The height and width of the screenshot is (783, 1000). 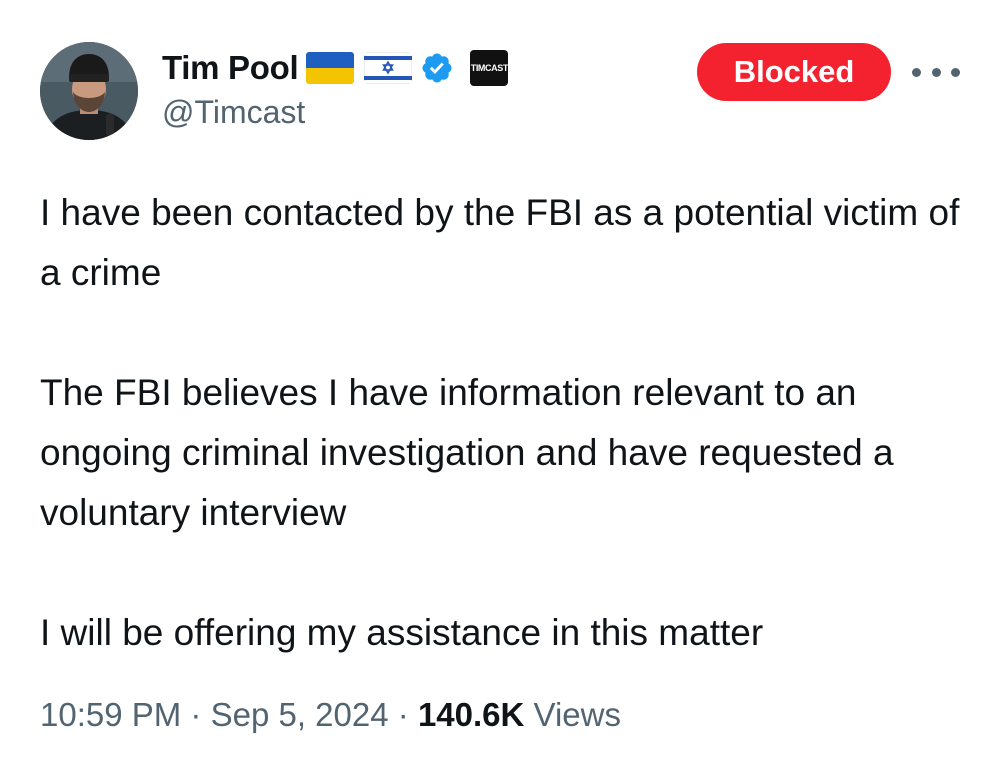 I want to click on avatar, so click(x=89, y=91).